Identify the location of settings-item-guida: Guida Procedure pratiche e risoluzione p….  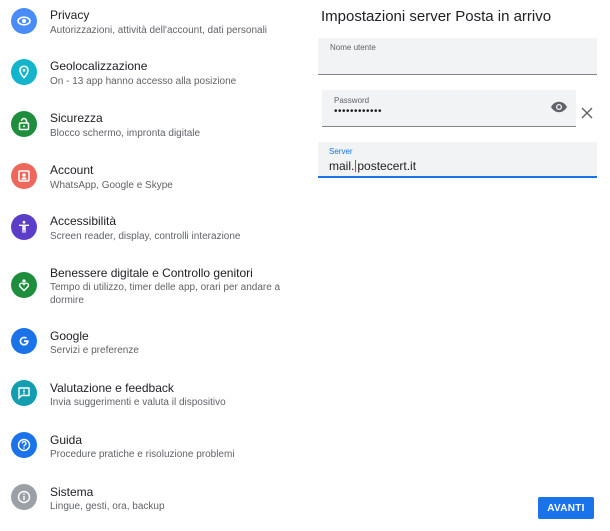
(150, 456).